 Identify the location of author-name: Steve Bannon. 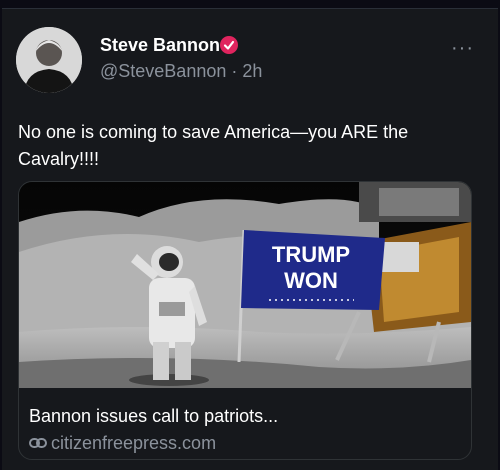
(160, 45).